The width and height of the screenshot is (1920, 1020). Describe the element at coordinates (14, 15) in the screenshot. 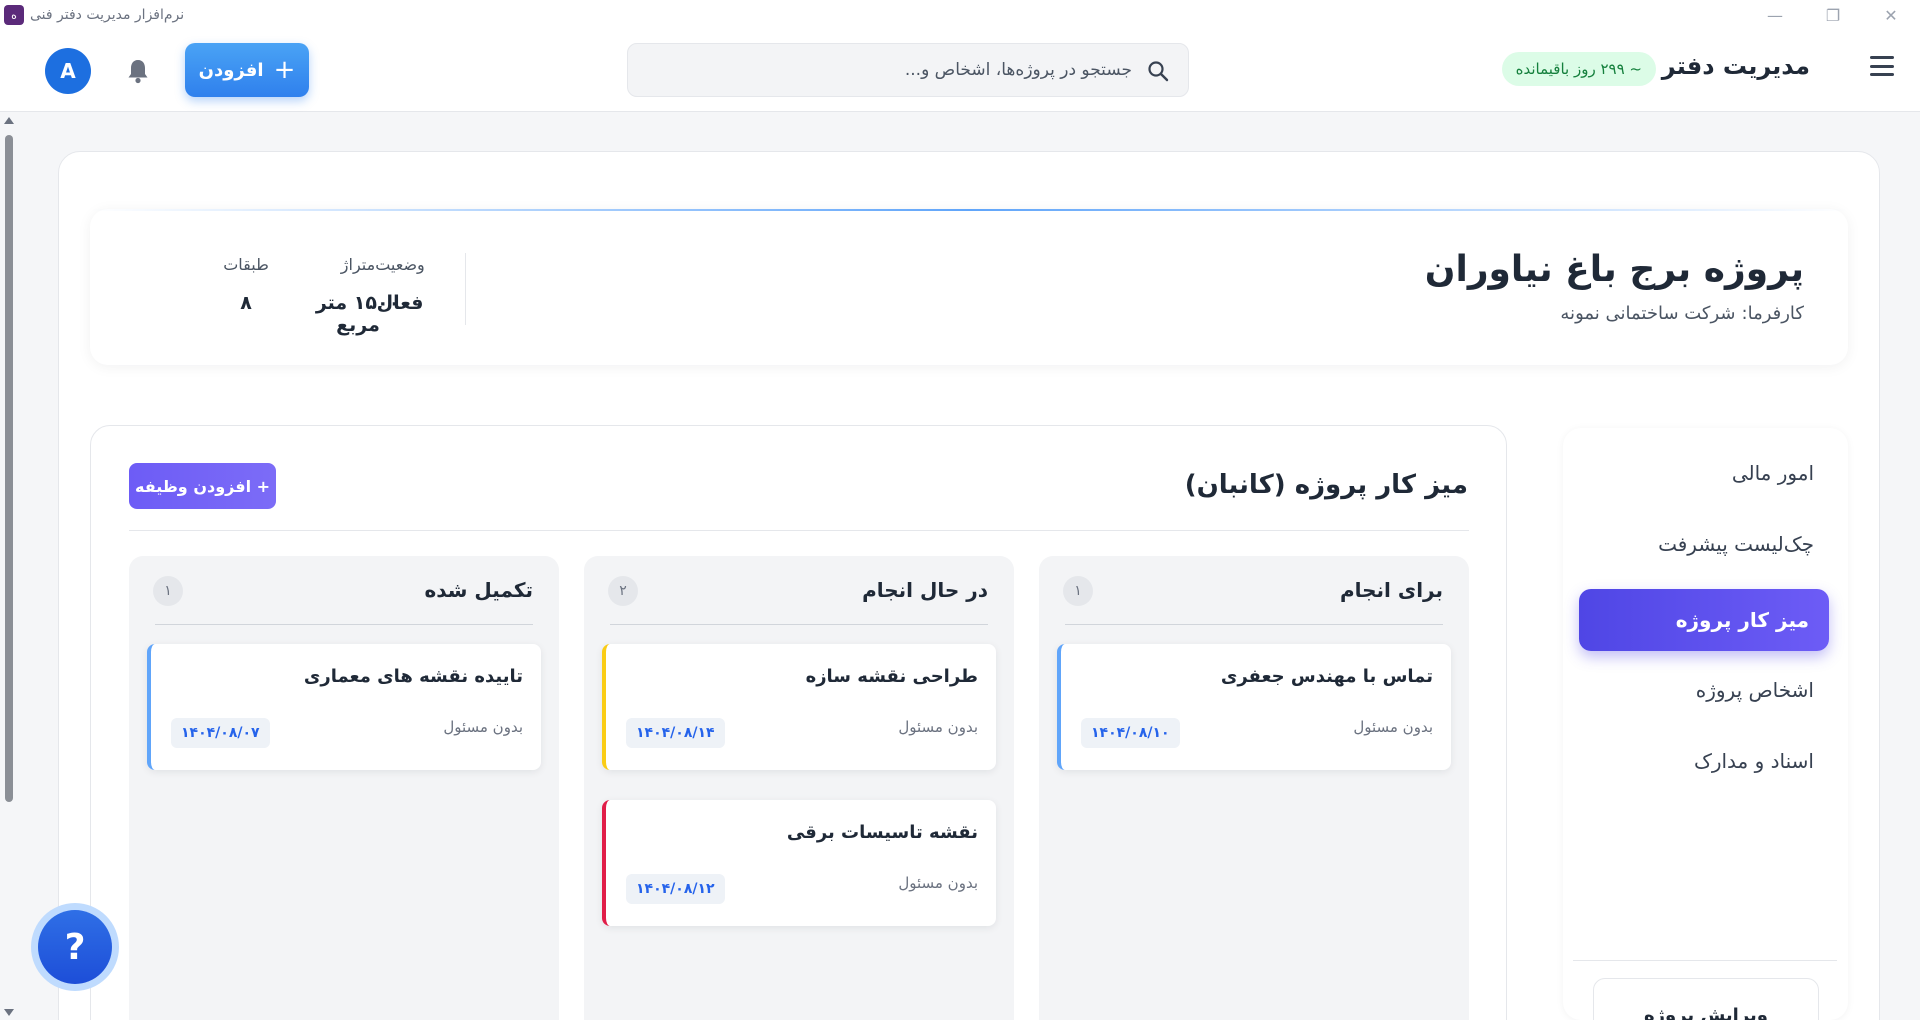

I see `app-logo-icon: ه` at that location.